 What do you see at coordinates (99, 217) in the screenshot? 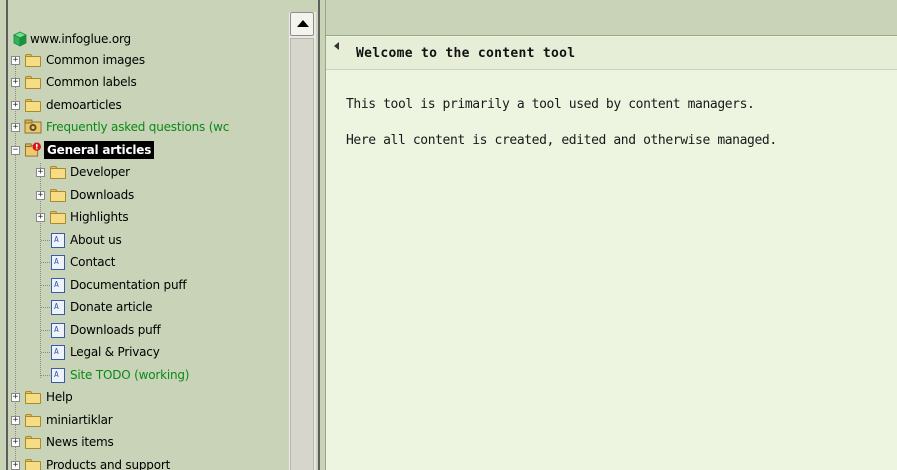
I see `tree-node-label: Highlights` at bounding box center [99, 217].